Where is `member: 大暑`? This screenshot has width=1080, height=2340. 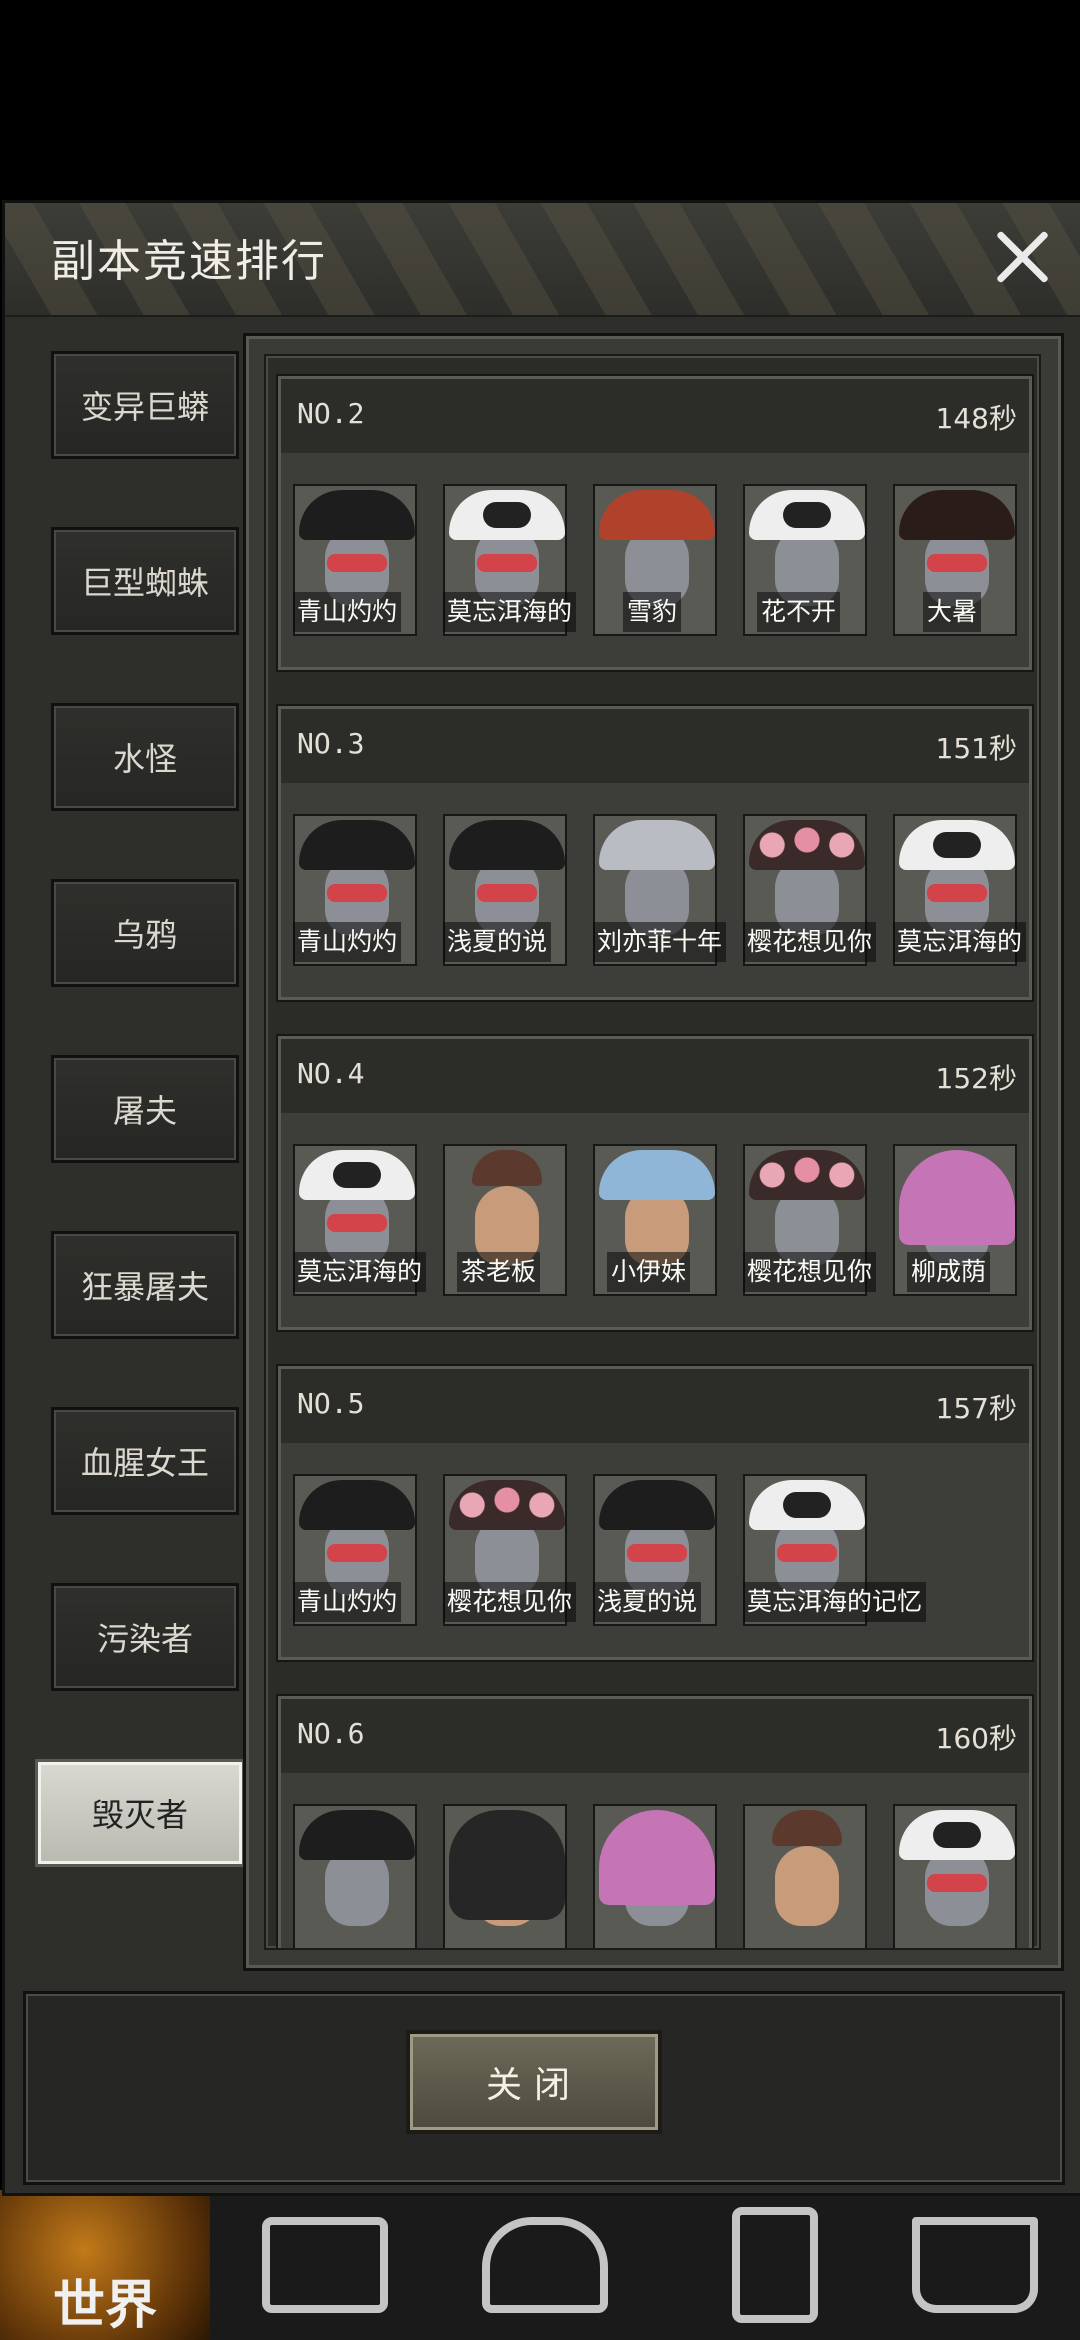
member: 大暑 is located at coordinates (955, 560).